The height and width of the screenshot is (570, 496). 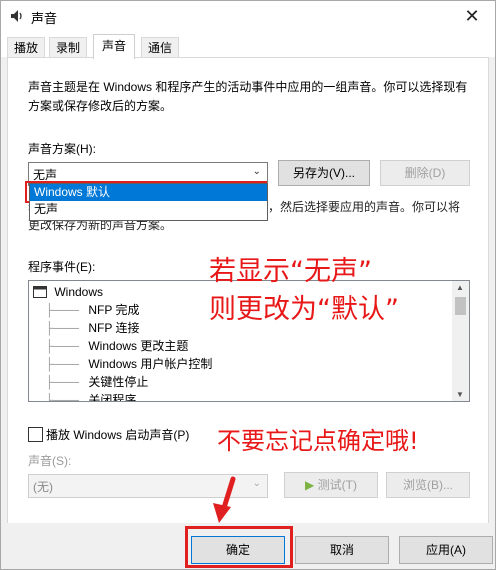 What do you see at coordinates (26, 47) in the screenshot?
I see `tab-playback: 播放` at bounding box center [26, 47].